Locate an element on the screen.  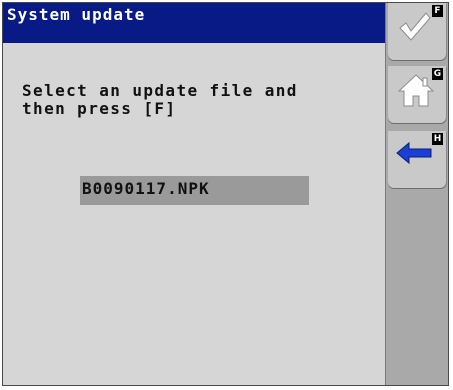
title-bar: System update is located at coordinates (194, 23).